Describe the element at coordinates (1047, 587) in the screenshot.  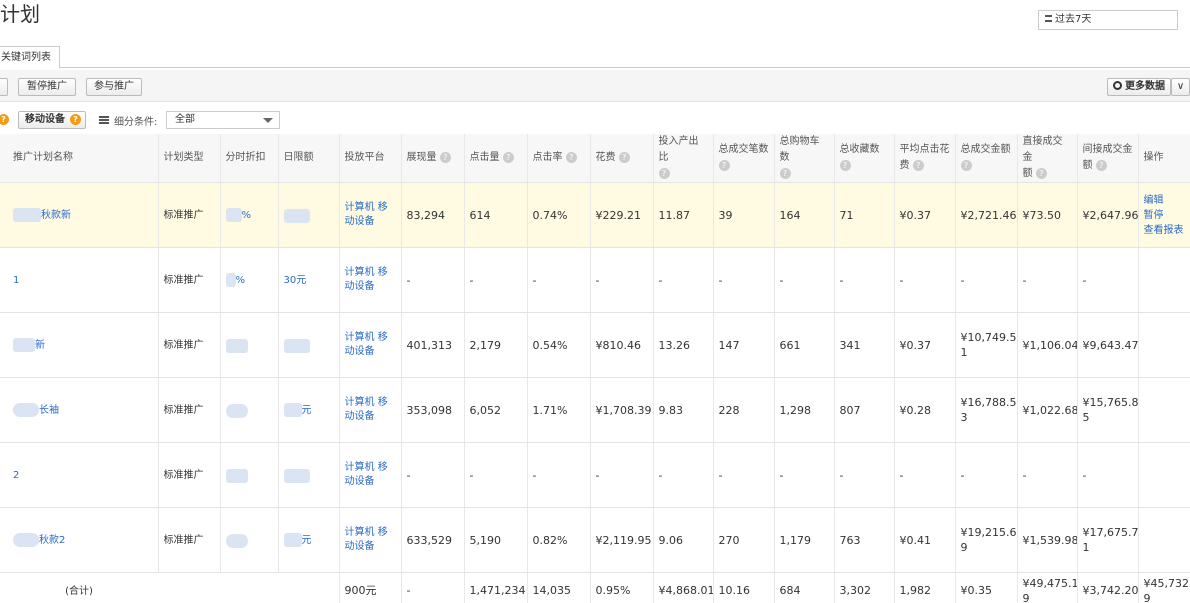
I see `total-gmv: ¥49,475.1 9` at that location.